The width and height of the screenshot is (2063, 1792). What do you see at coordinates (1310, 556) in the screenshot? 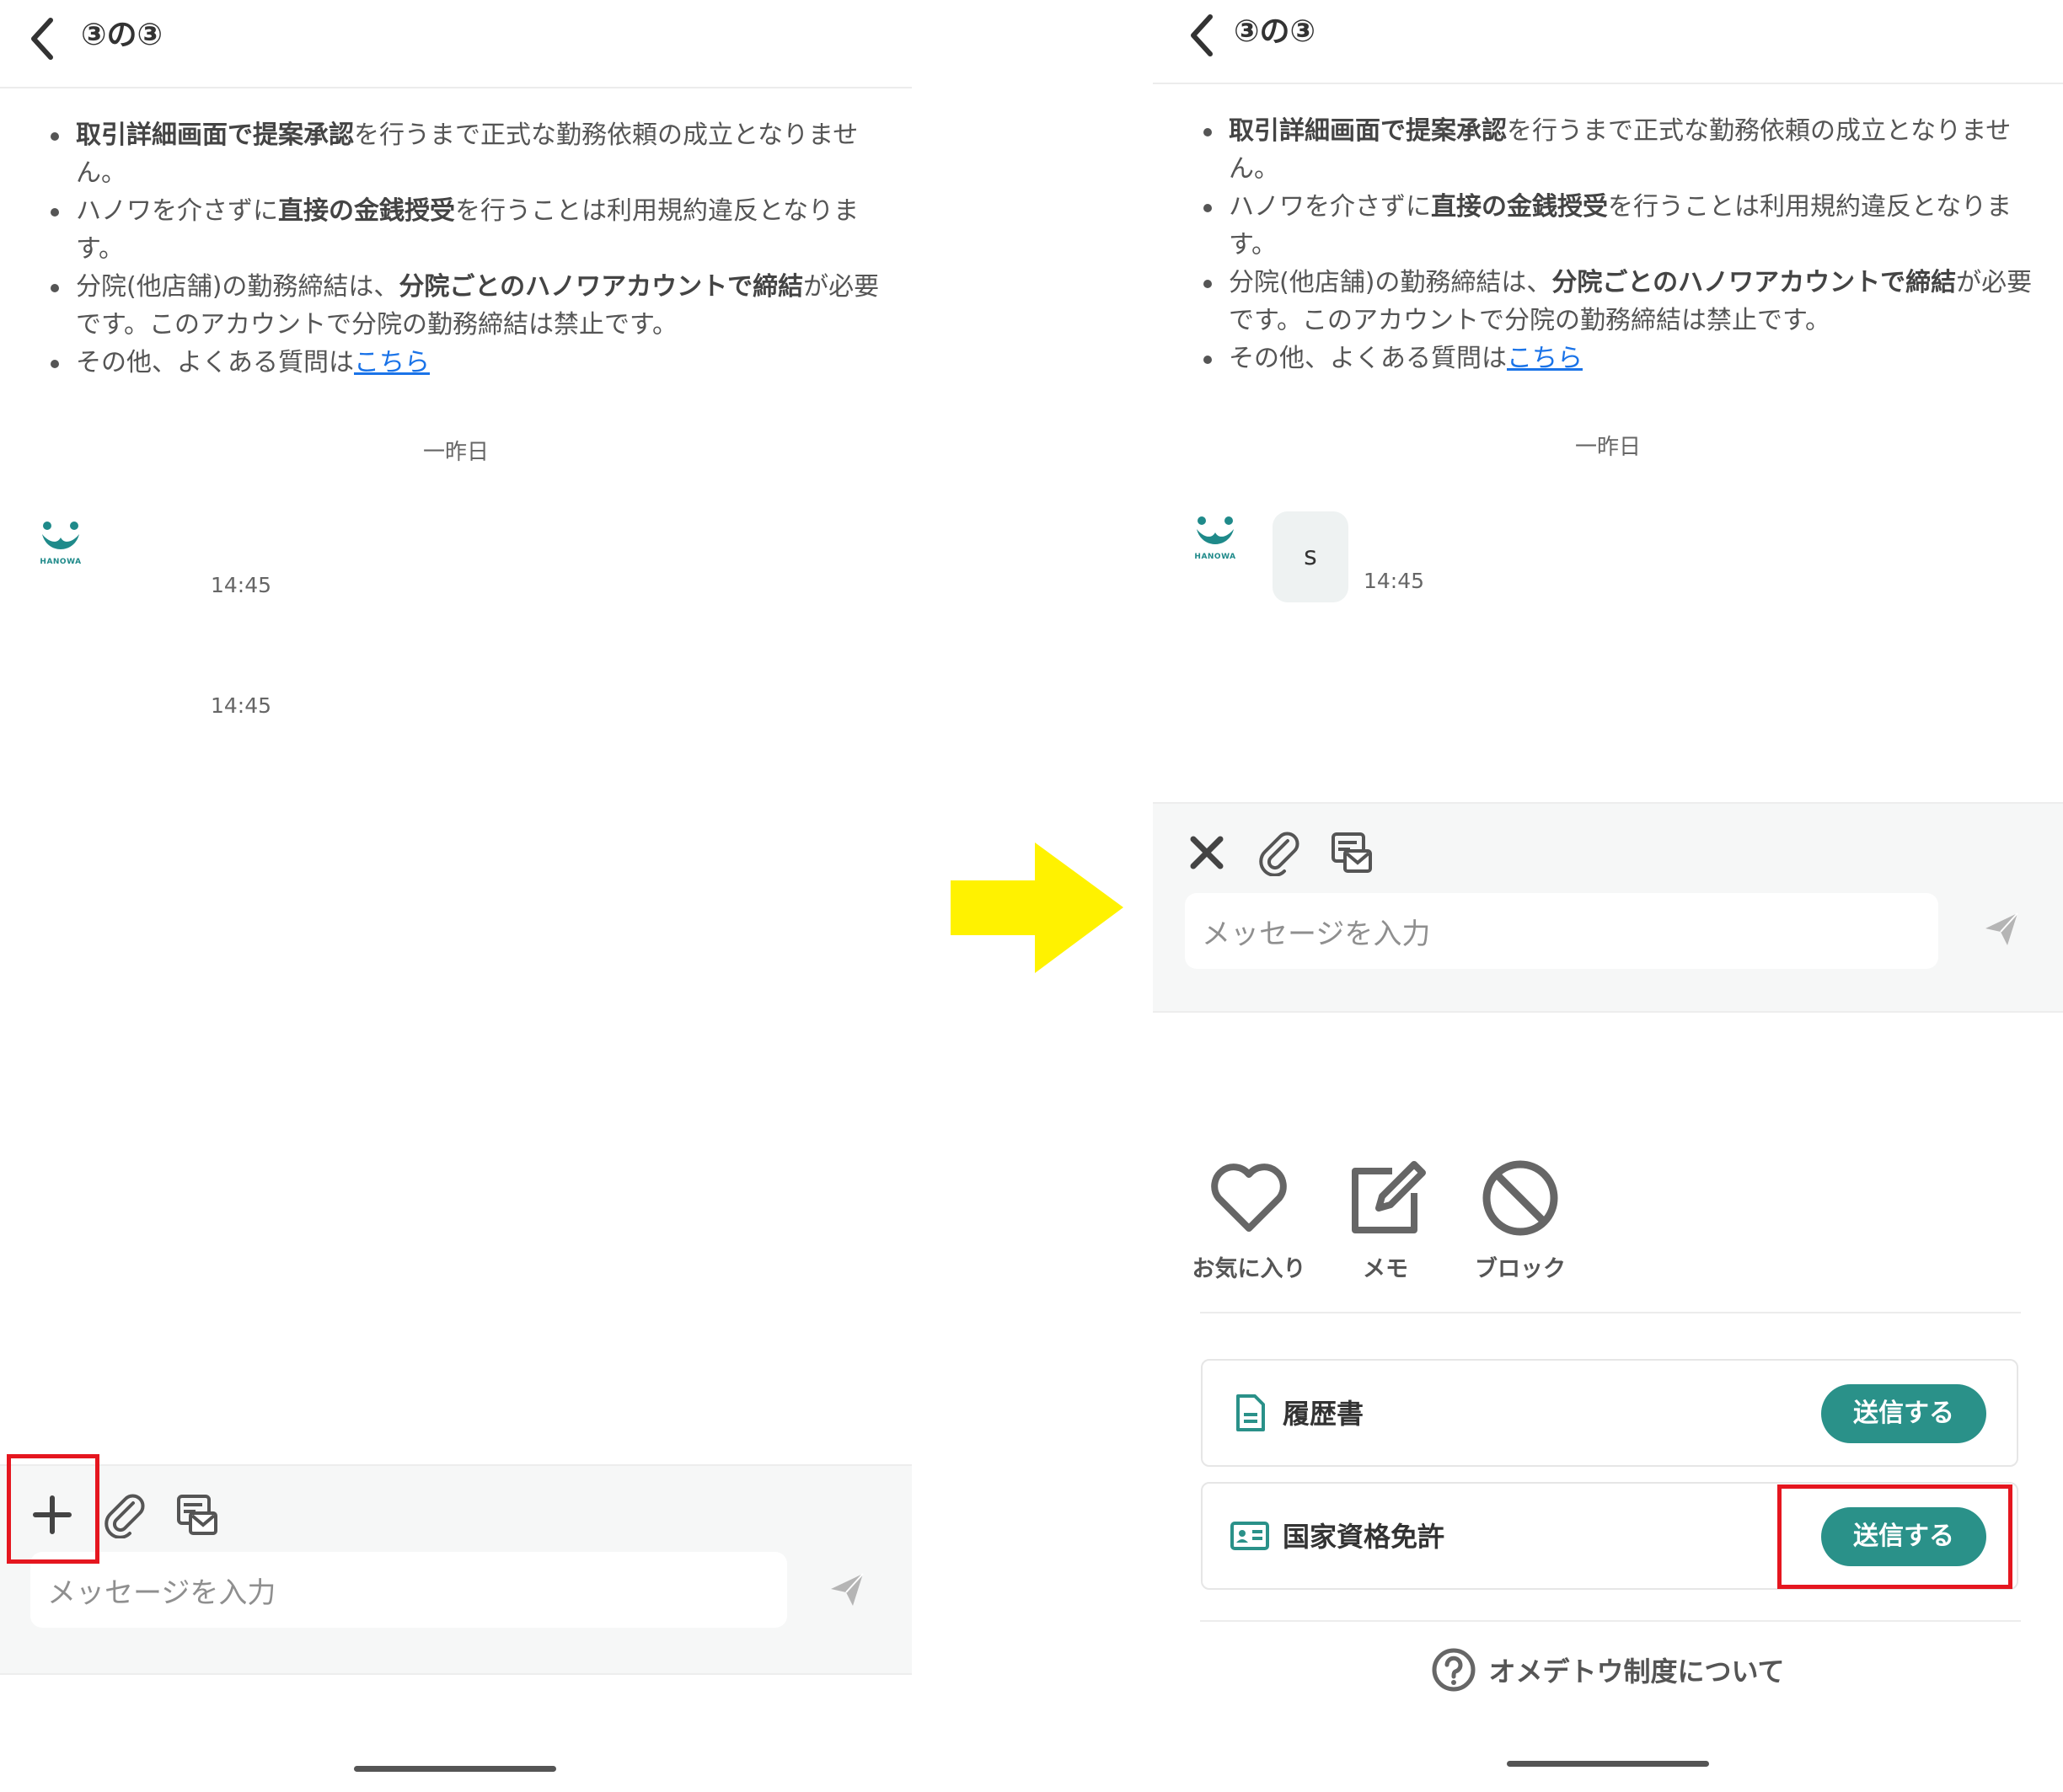
I see `message-bubble: s` at bounding box center [1310, 556].